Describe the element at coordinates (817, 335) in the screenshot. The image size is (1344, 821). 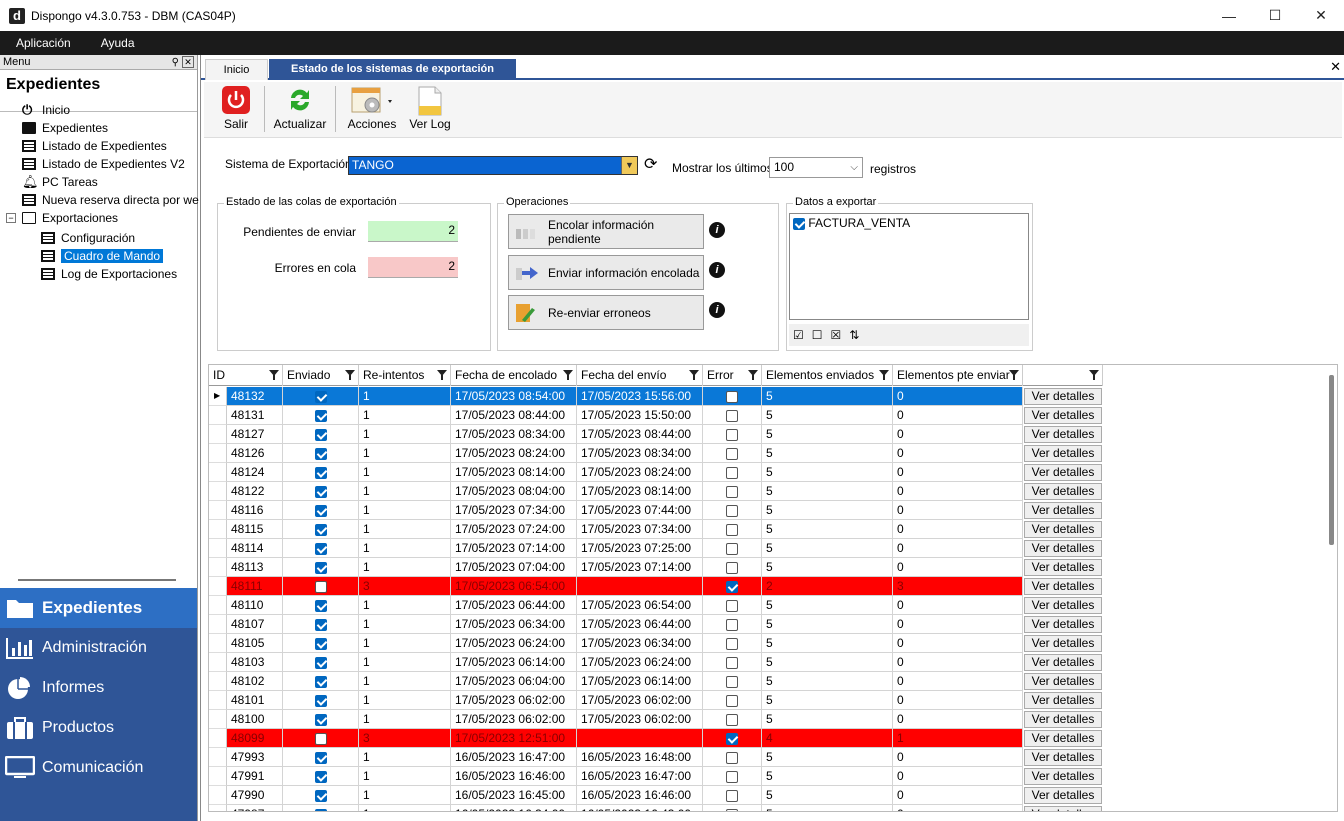
I see `uncheck-all-icon: ☐` at that location.